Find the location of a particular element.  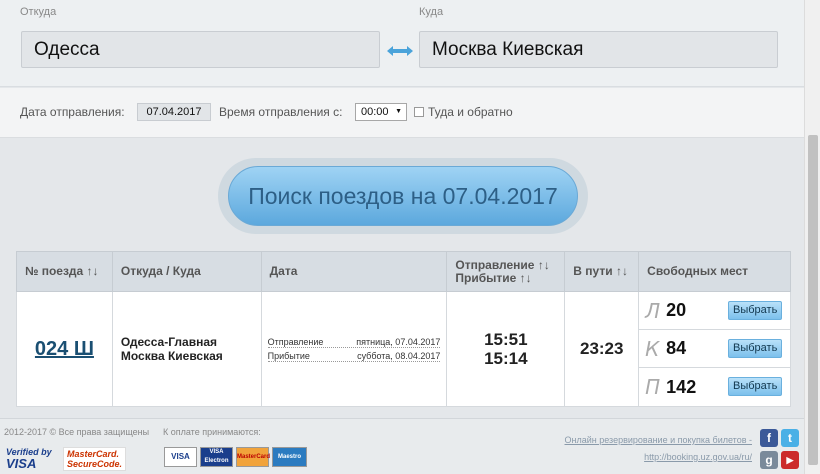

chevron-down-icon: ▼ is located at coordinates (398, 111).